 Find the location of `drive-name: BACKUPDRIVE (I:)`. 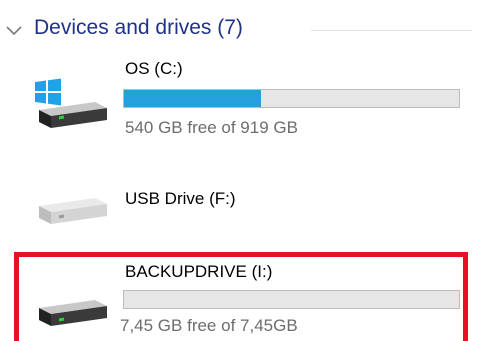

drive-name: BACKUPDRIVE (I:) is located at coordinates (199, 271).